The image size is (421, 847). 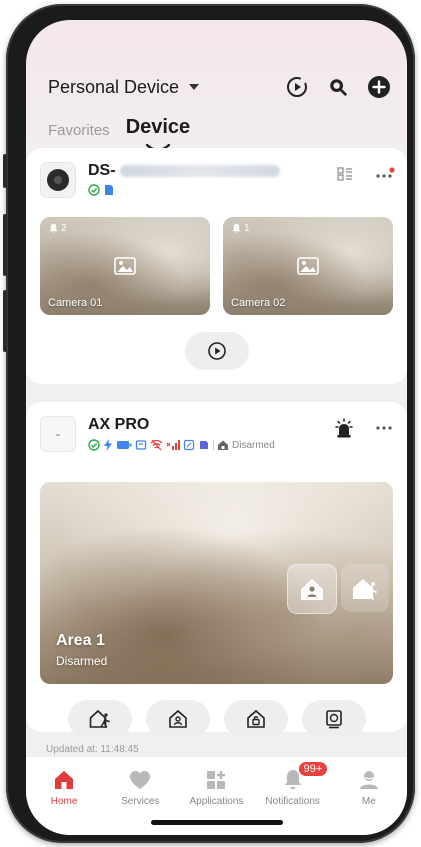 I want to click on sd-card-icon, so click(x=109, y=190).